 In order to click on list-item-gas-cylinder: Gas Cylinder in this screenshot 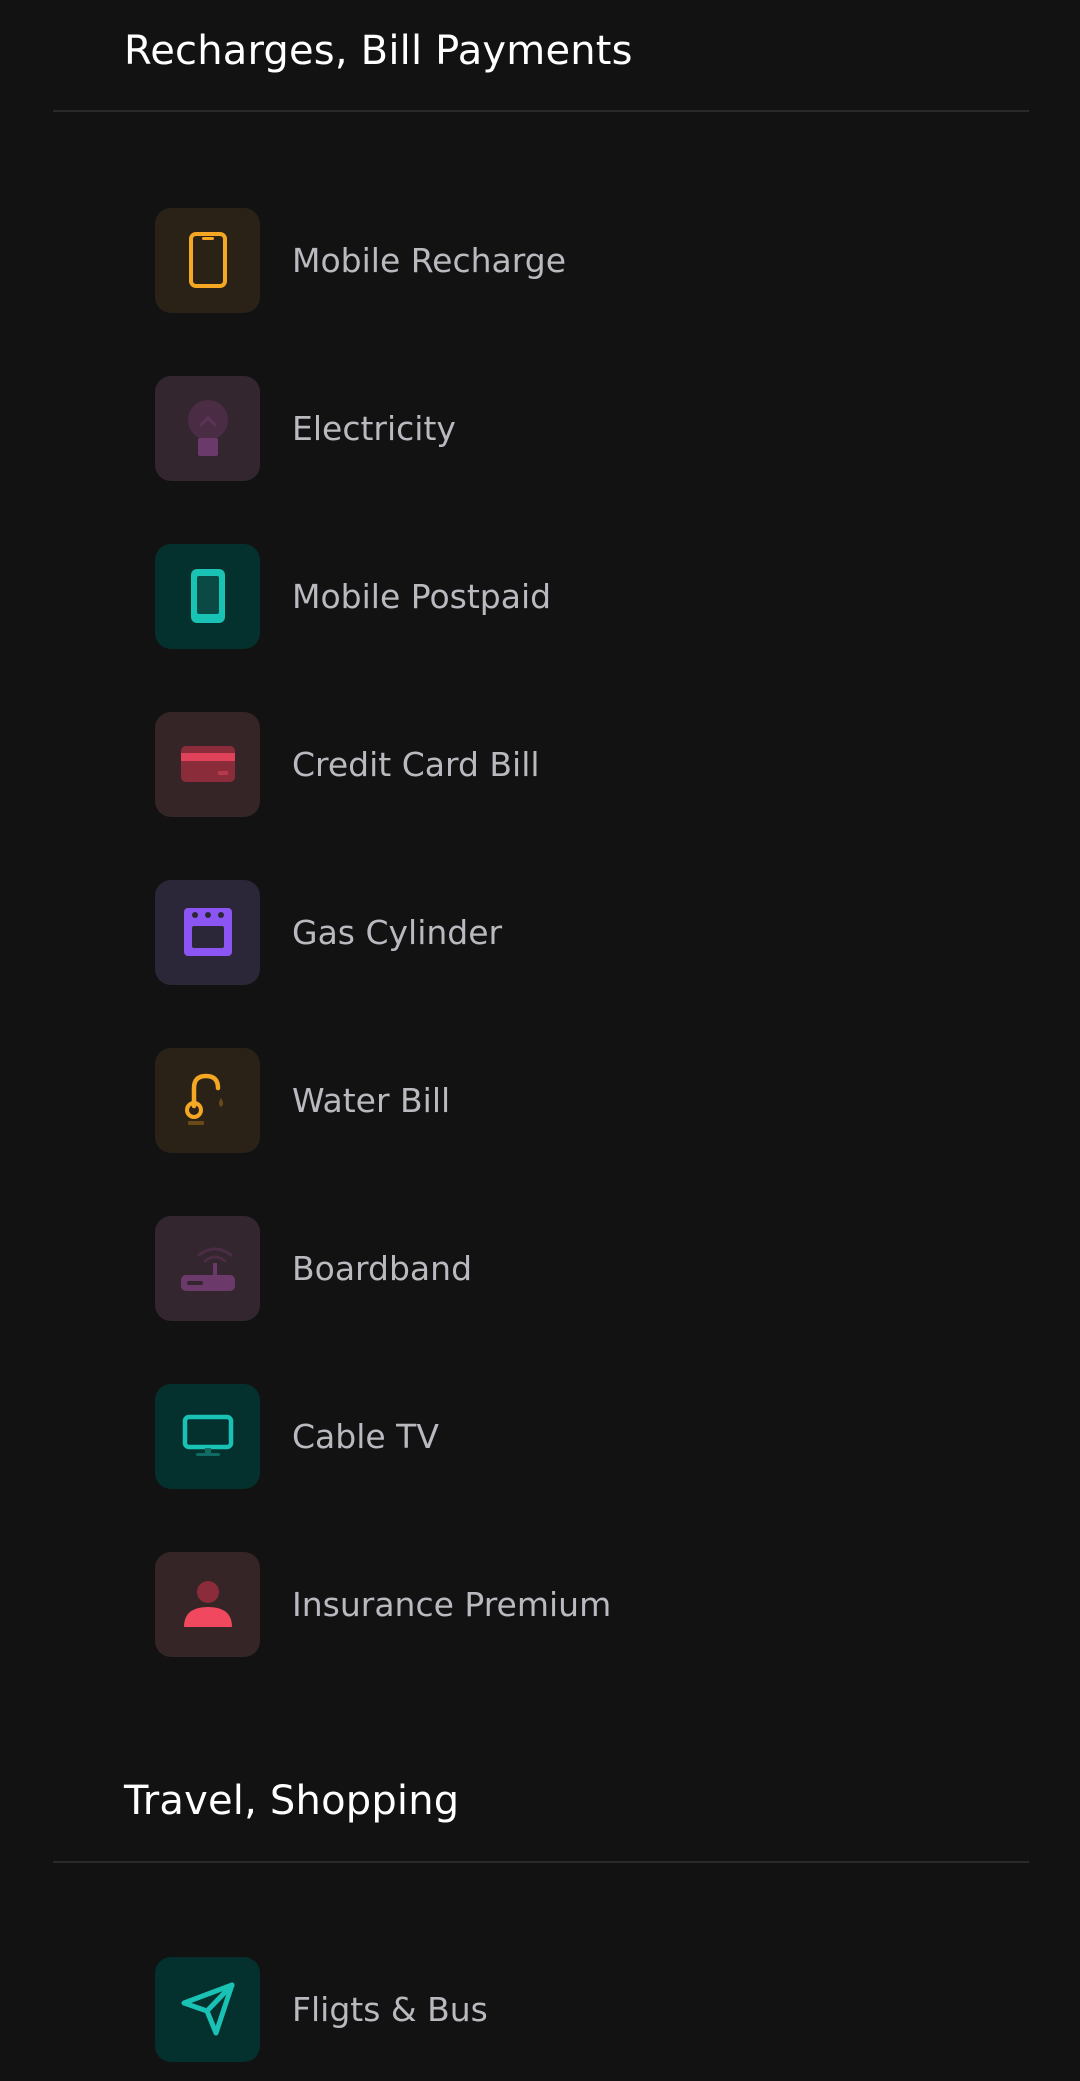, I will do `click(555, 932)`.